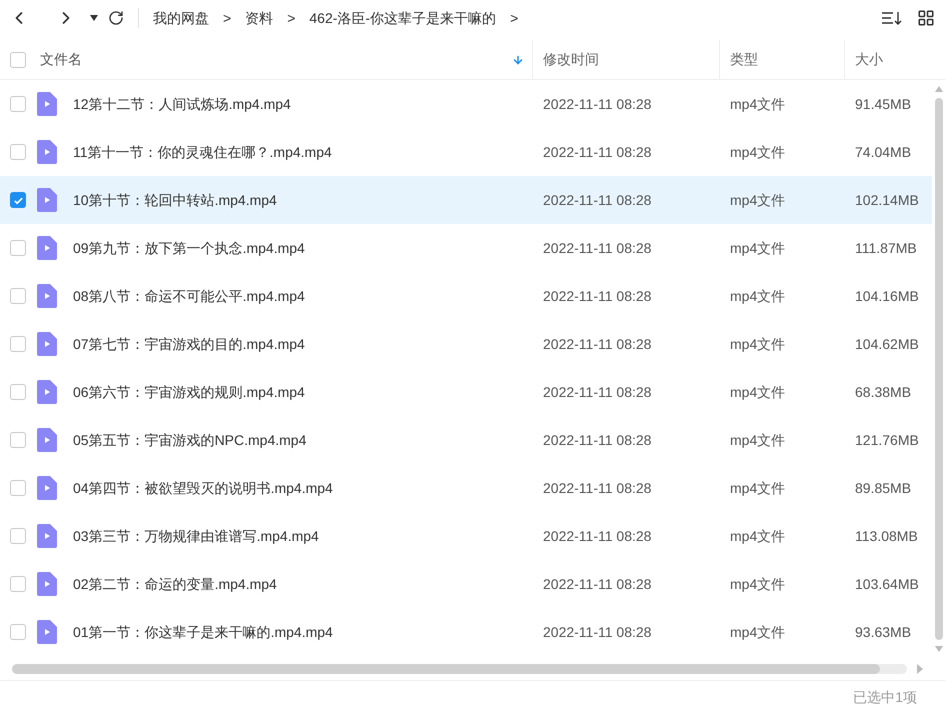 This screenshot has height=714, width=945. Describe the element at coordinates (94, 18) in the screenshot. I see `dropdown-icon` at that location.